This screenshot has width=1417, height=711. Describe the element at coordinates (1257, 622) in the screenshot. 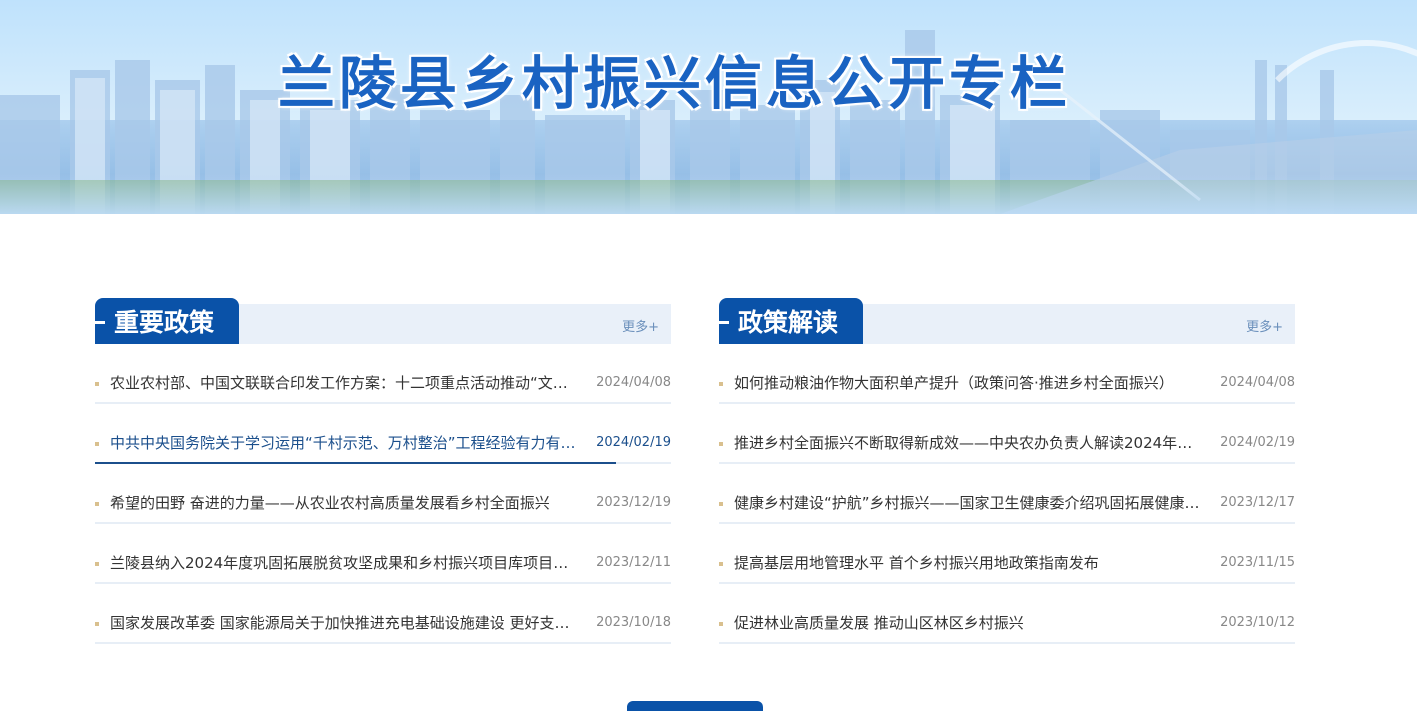

I see `news-date: 2023/10/12` at that location.